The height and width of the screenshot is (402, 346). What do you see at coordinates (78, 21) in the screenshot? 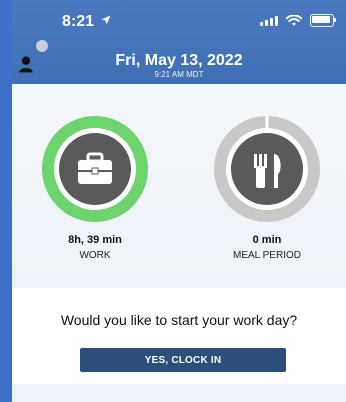
I see `status-time: 8:21` at bounding box center [78, 21].